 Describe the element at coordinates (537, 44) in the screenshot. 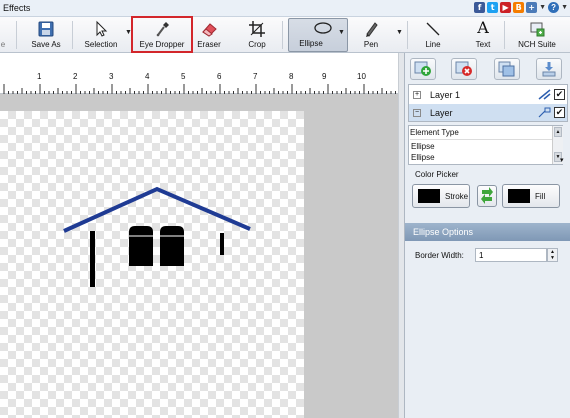

I see `nch-suite-label: NCH Suite` at that location.